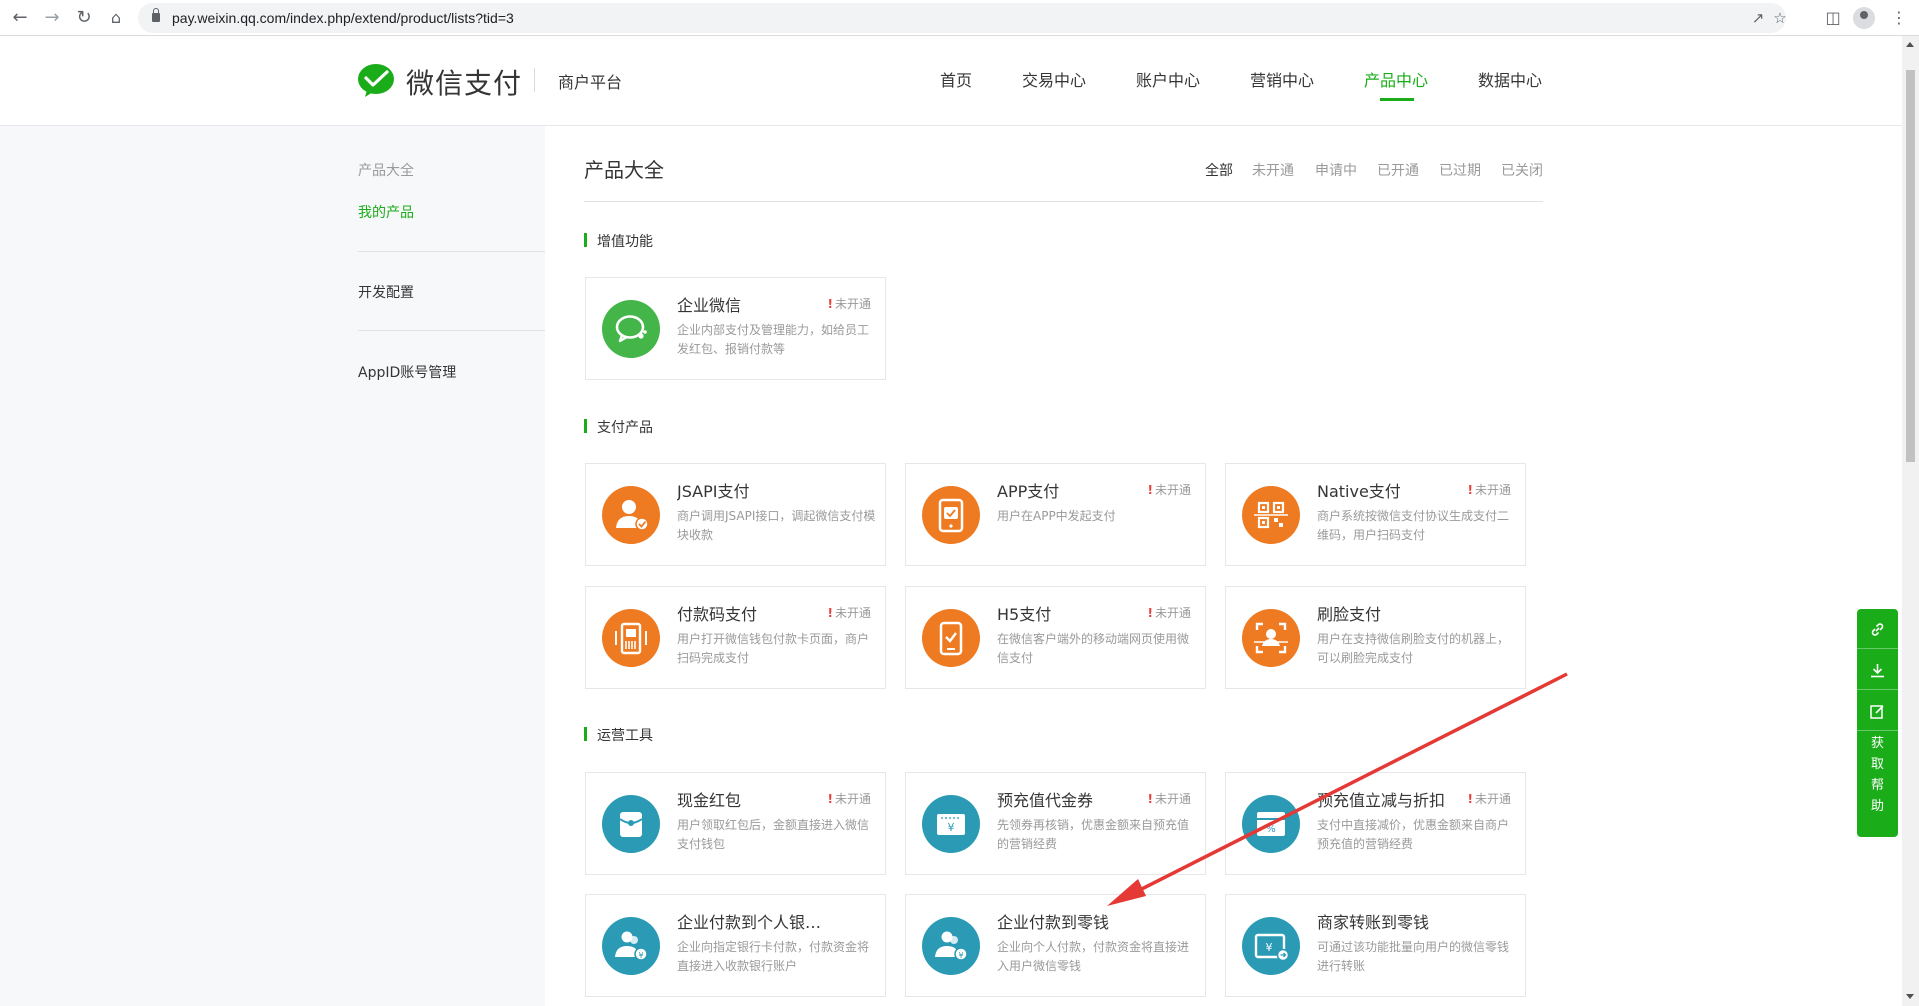  What do you see at coordinates (84, 18) in the screenshot?
I see `reload-icon: ↻` at bounding box center [84, 18].